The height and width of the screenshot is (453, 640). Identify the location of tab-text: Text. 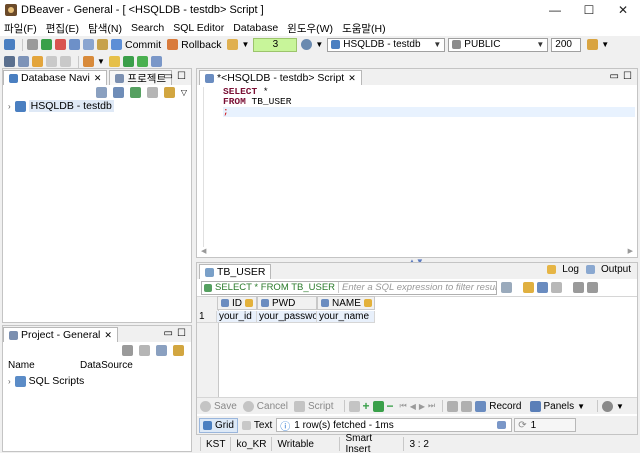
(257, 425).